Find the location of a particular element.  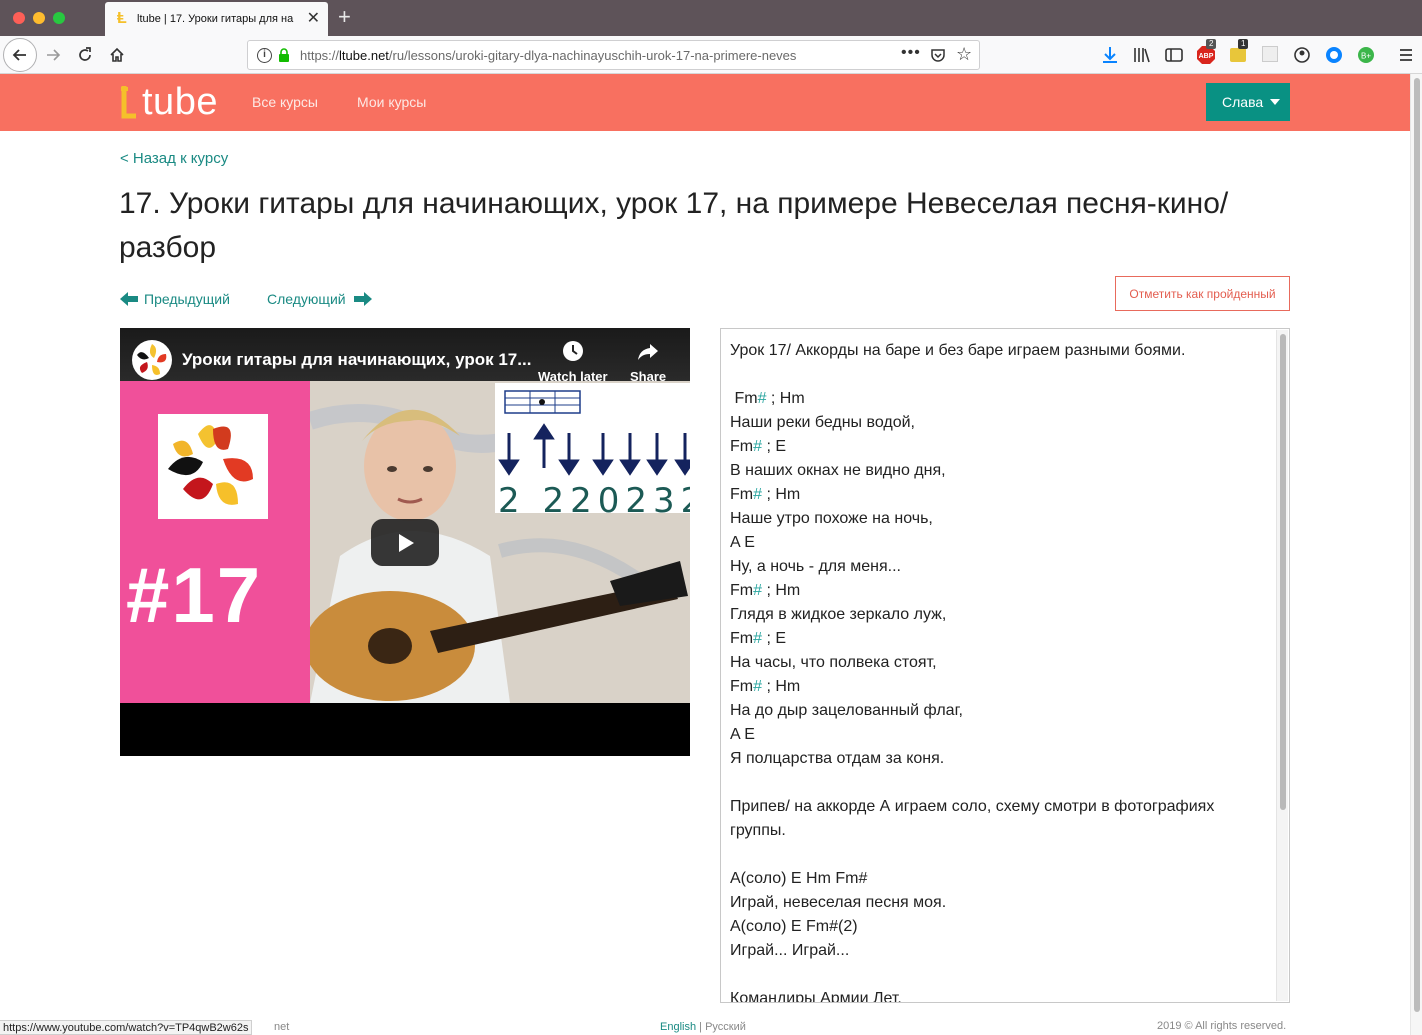

picks-illustration is located at coordinates (210, 465).